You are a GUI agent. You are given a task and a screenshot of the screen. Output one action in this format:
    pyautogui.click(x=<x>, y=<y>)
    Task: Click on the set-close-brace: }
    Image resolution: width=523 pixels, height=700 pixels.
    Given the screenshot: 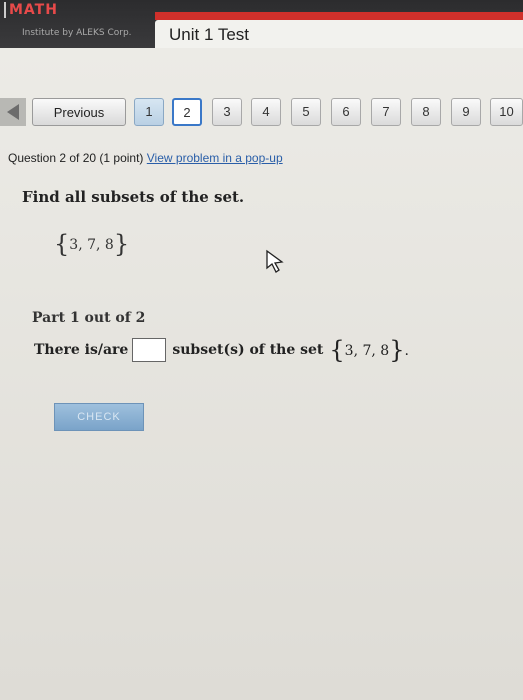 What is the action you would take?
    pyautogui.click(x=121, y=244)
    